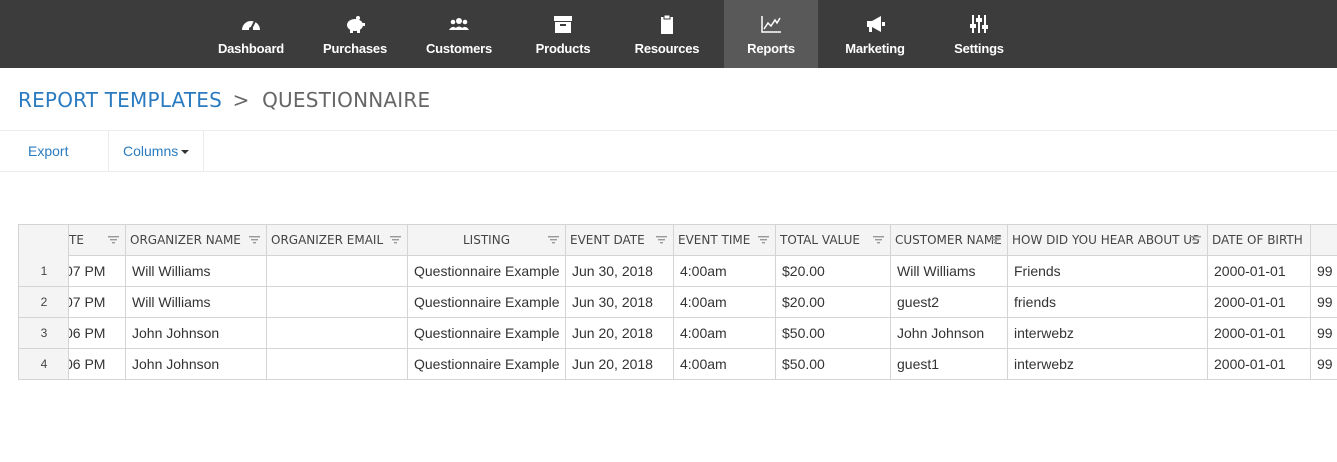 This screenshot has width=1337, height=462. What do you see at coordinates (97, 240) in the screenshot?
I see `column-header-time: TE` at bounding box center [97, 240].